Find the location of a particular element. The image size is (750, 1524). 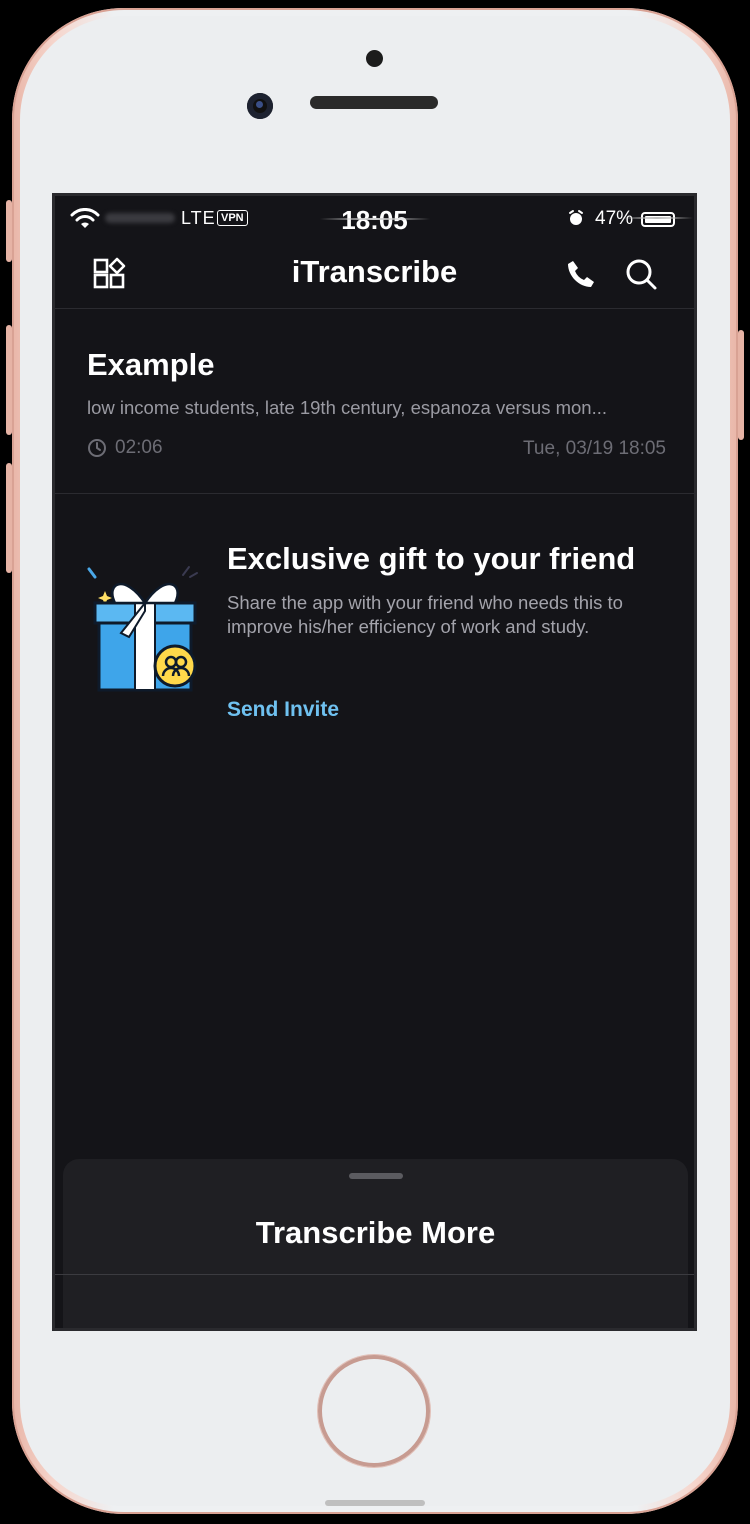

front-camera is located at coordinates (260, 106).